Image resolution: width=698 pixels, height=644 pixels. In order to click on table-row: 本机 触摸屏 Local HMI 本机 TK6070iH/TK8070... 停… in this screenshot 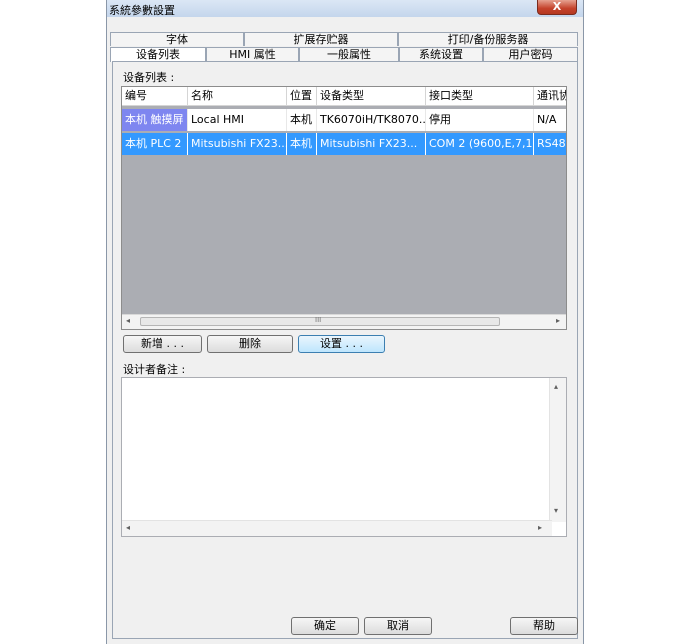, I will do `click(344, 120)`.